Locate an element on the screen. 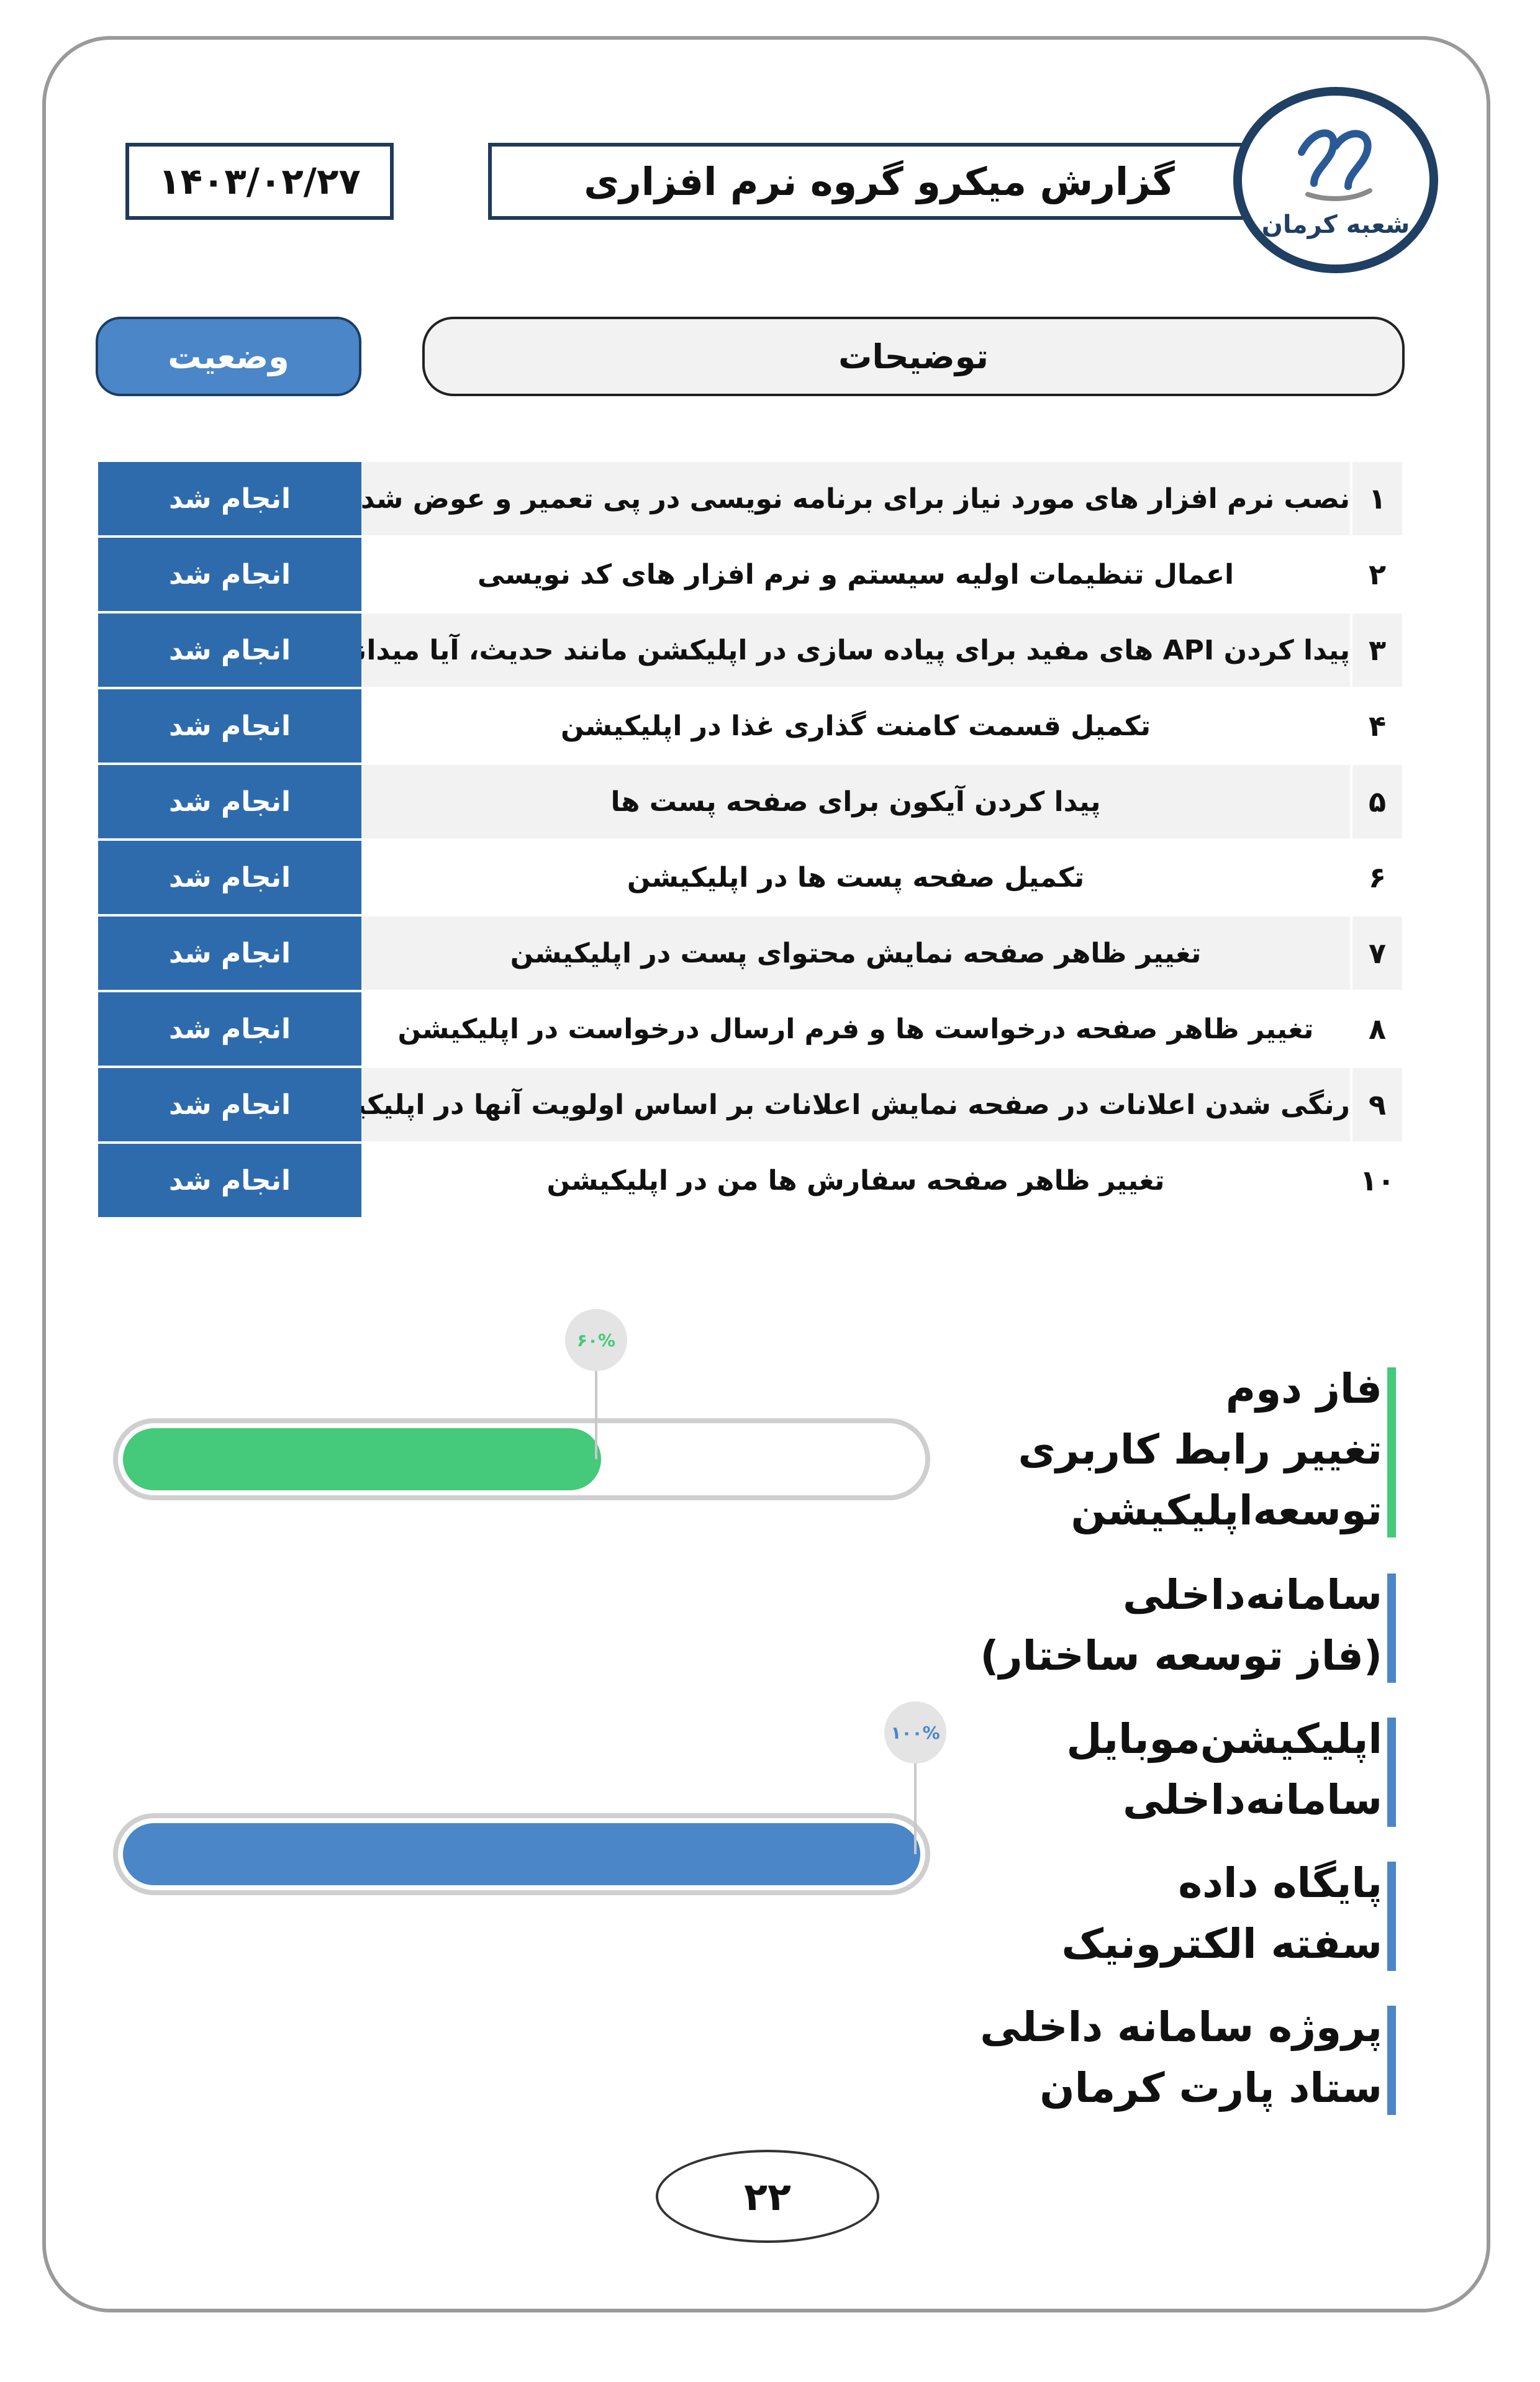 Image resolution: width=1540 pixels, height=2382 pixels. task-number: ۷ is located at coordinates (1376, 953).